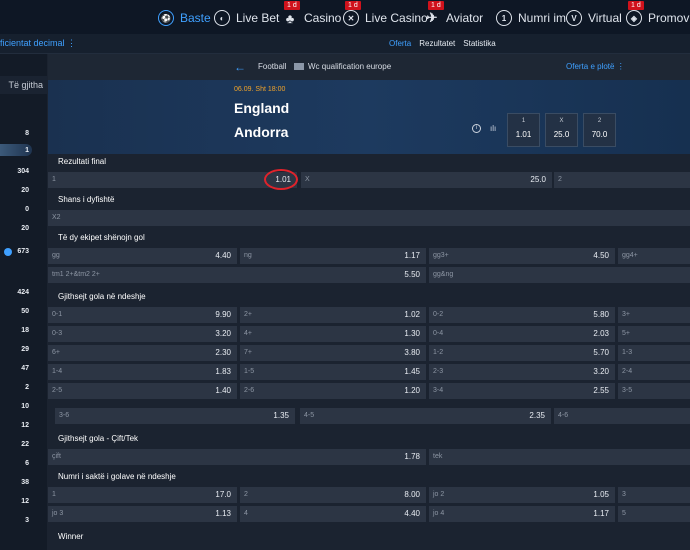  Describe the element at coordinates (333, 334) in the screenshot. I see `odds-cell: 4+ 1.30` at that location.